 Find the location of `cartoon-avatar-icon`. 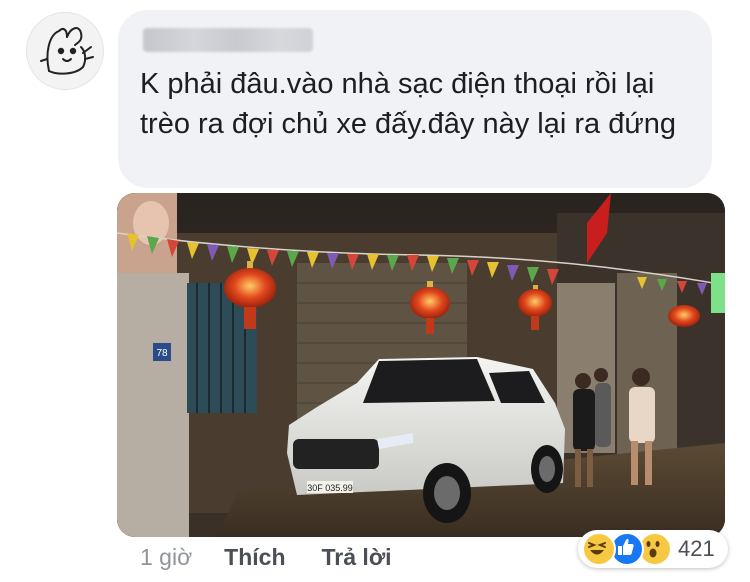

cartoon-avatar-icon is located at coordinates (67, 51).